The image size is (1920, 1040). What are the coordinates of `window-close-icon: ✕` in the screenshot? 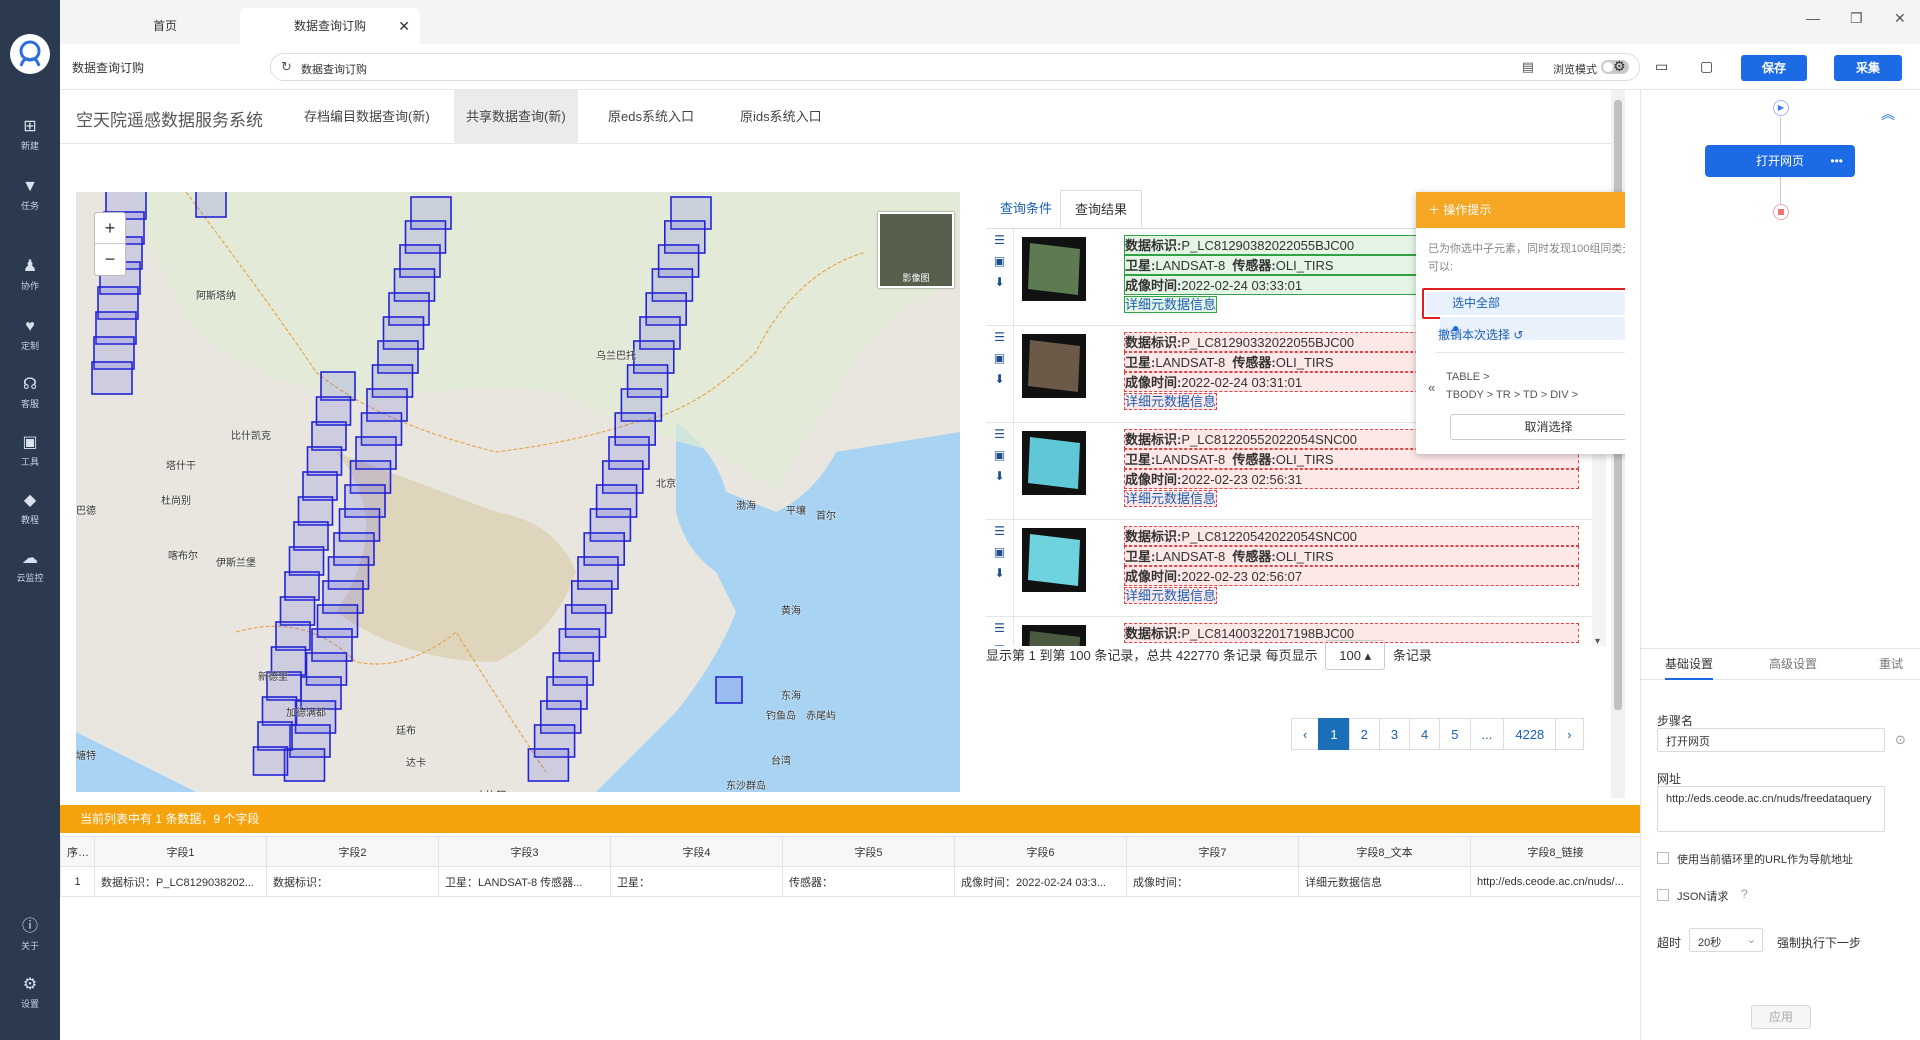 It's located at (1900, 18).